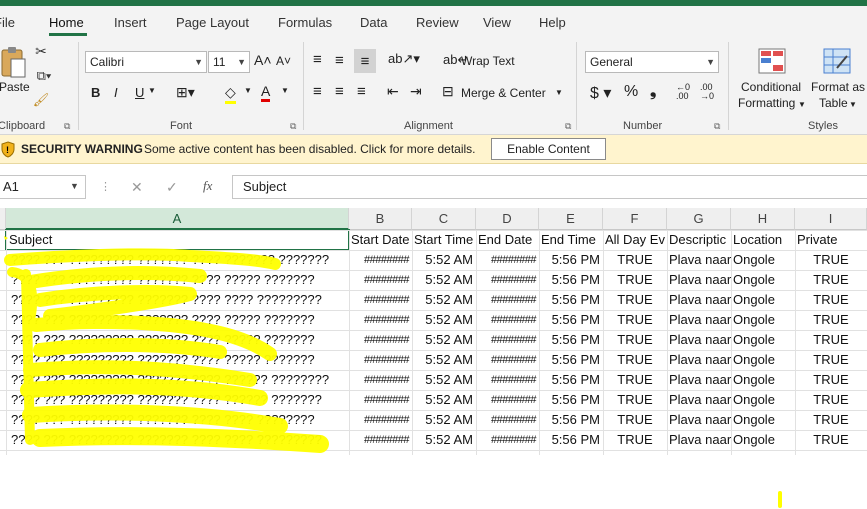 The width and height of the screenshot is (867, 509). Describe the element at coordinates (444, 219) in the screenshot. I see `column-header-c: C` at that location.